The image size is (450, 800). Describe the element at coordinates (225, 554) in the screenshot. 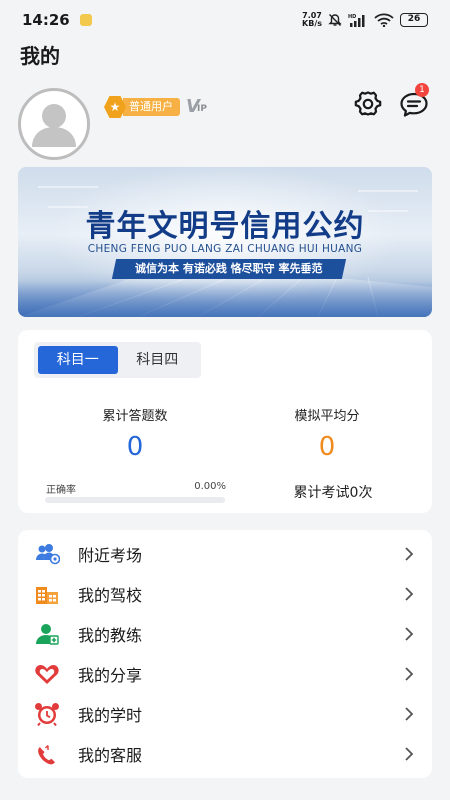

I see `menu-item-nearby-exam: 附近考场` at that location.